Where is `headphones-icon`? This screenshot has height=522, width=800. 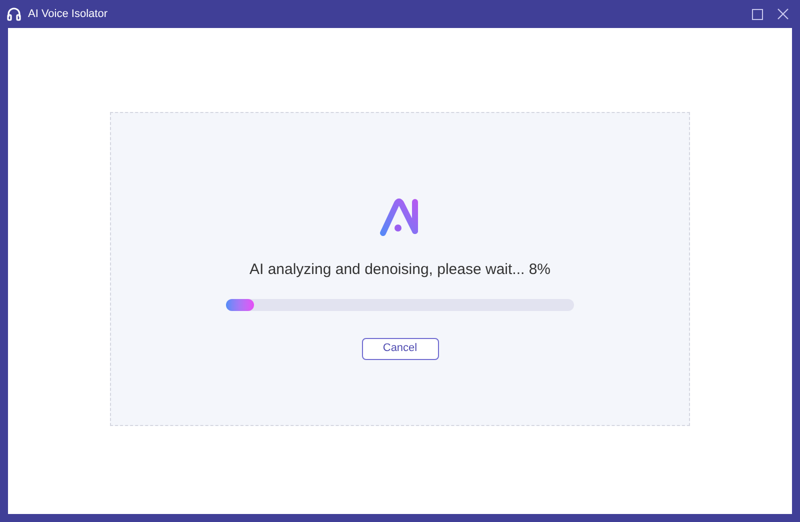 headphones-icon is located at coordinates (14, 14).